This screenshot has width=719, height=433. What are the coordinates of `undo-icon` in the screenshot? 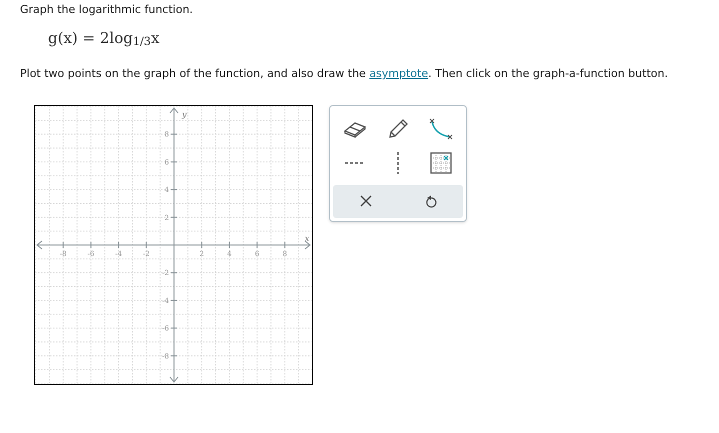 It's located at (430, 201).